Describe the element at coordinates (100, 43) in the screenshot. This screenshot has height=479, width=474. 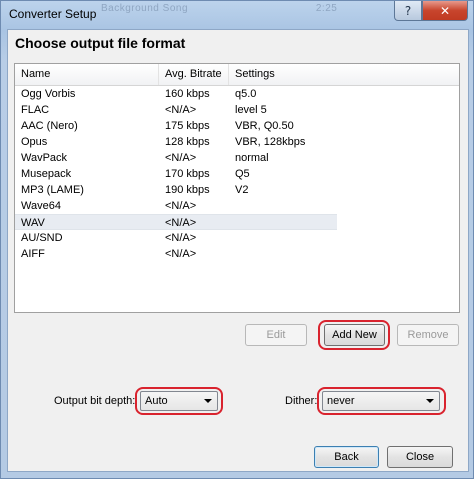
I see `dialog-heading: Choose output file format` at that location.